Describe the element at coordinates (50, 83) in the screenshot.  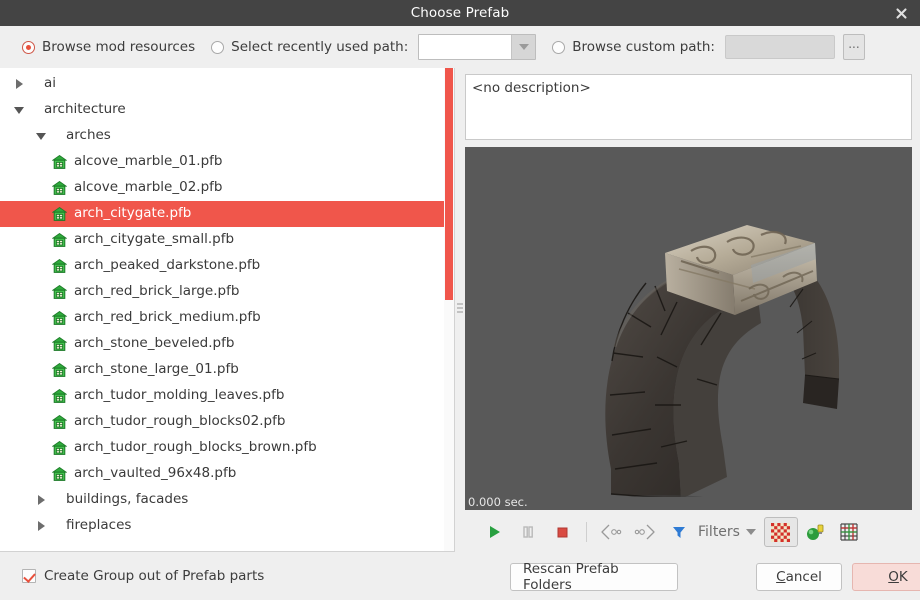
I see `tree-node-label: ai` at that location.